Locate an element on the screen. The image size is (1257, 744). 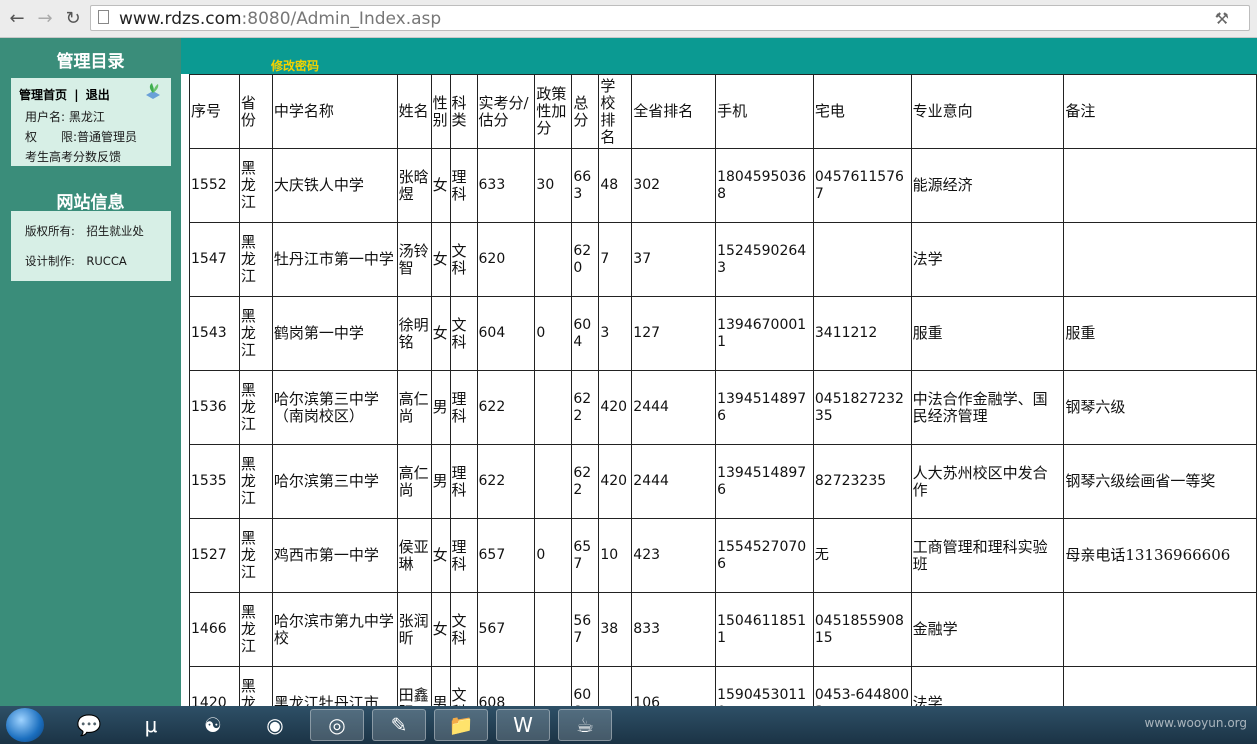
explorer-icon: 📁 is located at coordinates (461, 725).